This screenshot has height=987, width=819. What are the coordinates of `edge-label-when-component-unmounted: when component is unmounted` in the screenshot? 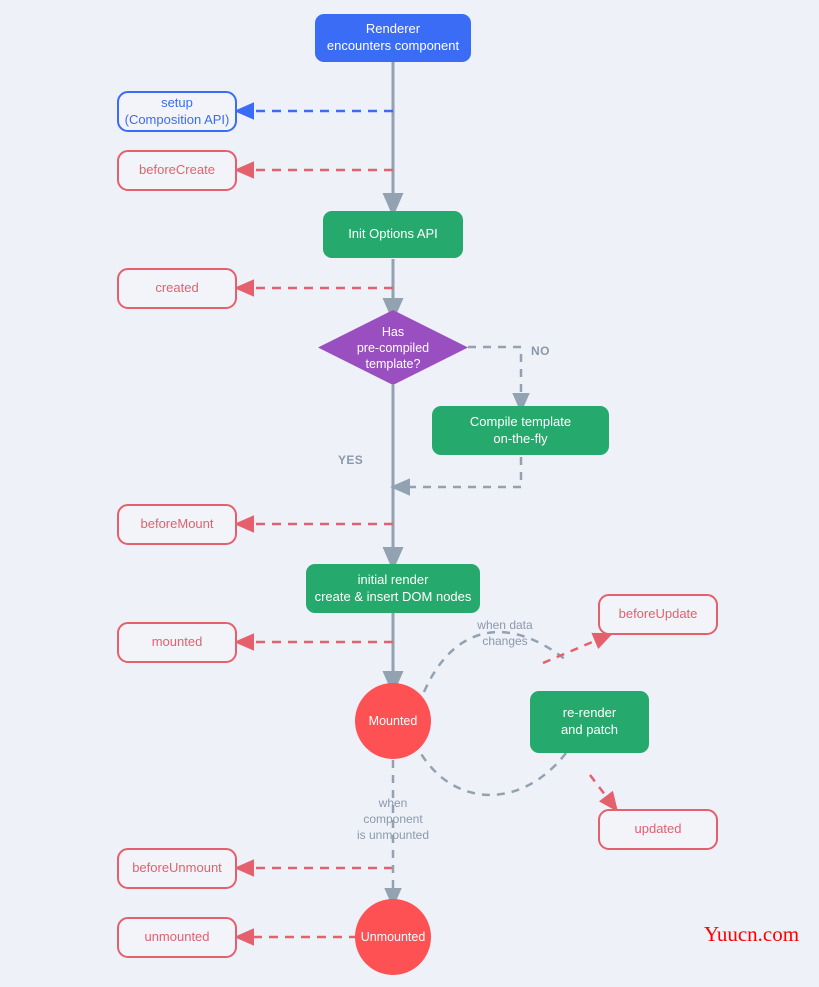 It's located at (393, 819).